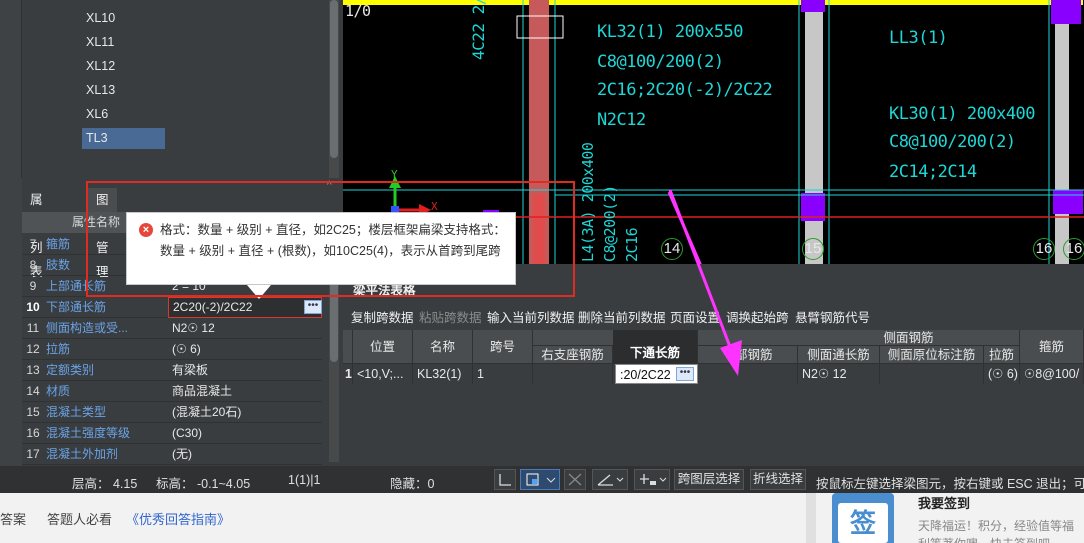 Image resolution: width=1084 pixels, height=543 pixels. Describe the element at coordinates (622, 316) in the screenshot. I see `delete-current-column-button: 删除当前列数据` at that location.